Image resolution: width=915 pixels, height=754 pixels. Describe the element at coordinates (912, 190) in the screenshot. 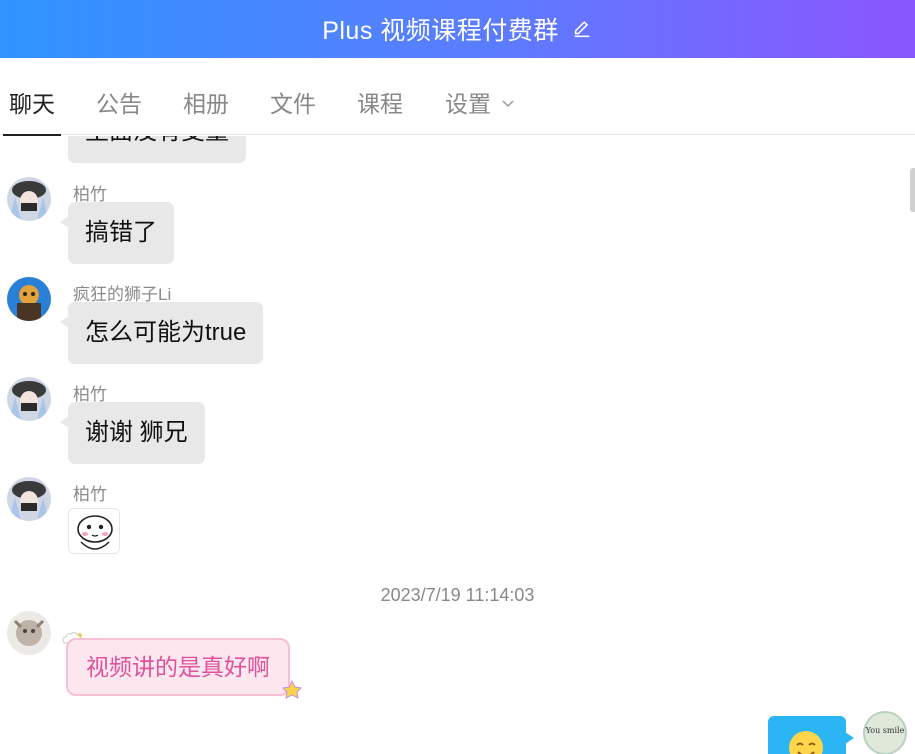

I see `scrollbar-thumb` at that location.